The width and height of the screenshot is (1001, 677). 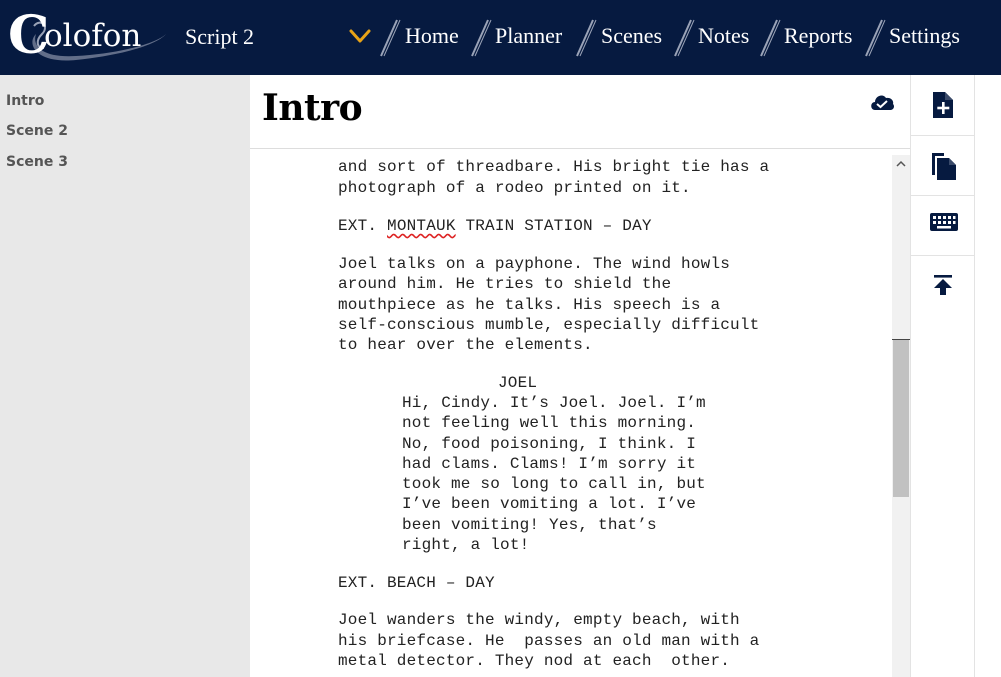 I want to click on dialogue-line: took me so long to call in, but, so click(x=554, y=484).